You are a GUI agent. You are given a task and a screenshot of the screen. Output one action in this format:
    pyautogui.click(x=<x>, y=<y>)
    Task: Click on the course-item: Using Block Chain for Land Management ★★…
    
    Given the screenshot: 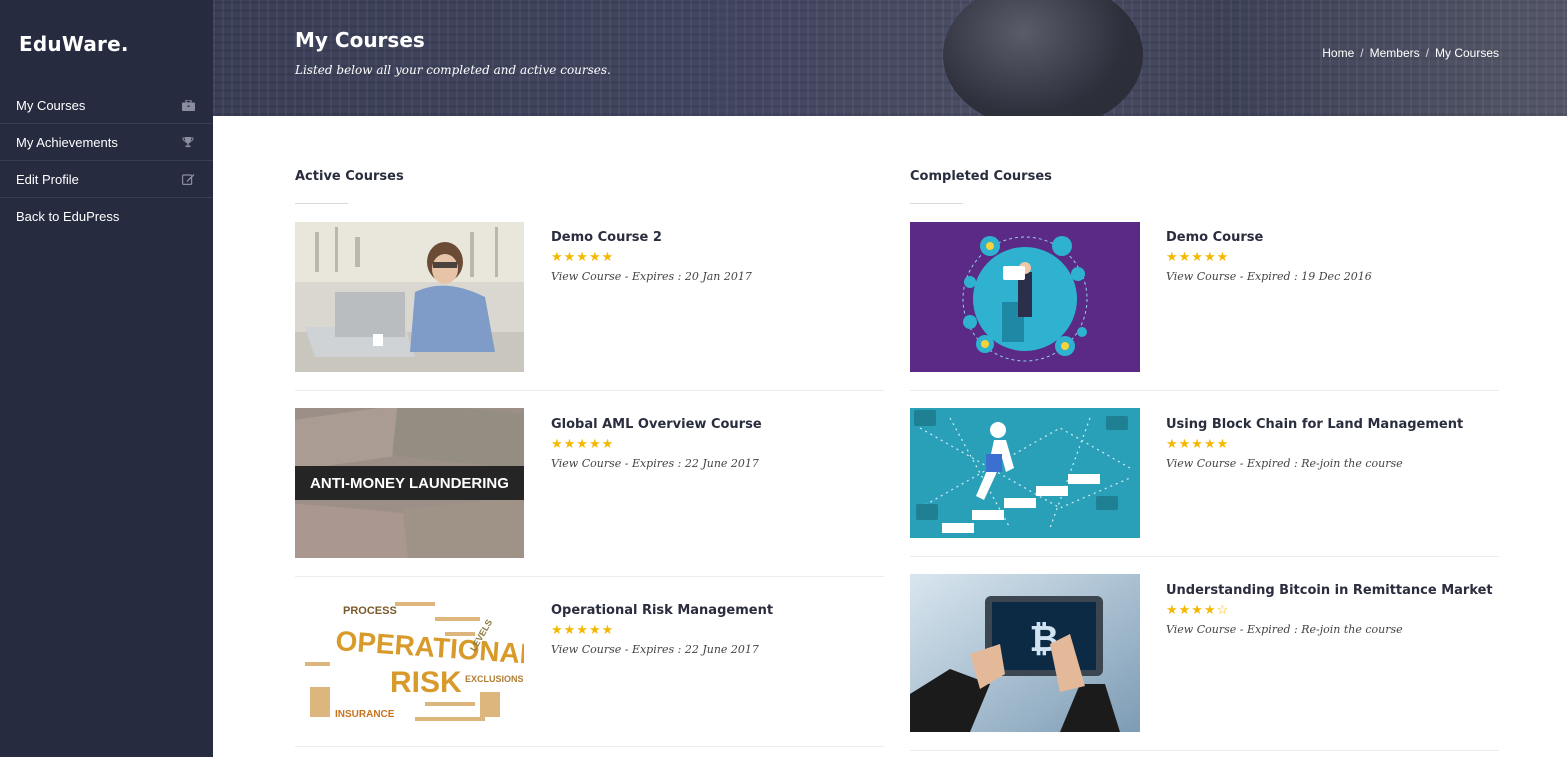 What is the action you would take?
    pyautogui.click(x=1204, y=474)
    